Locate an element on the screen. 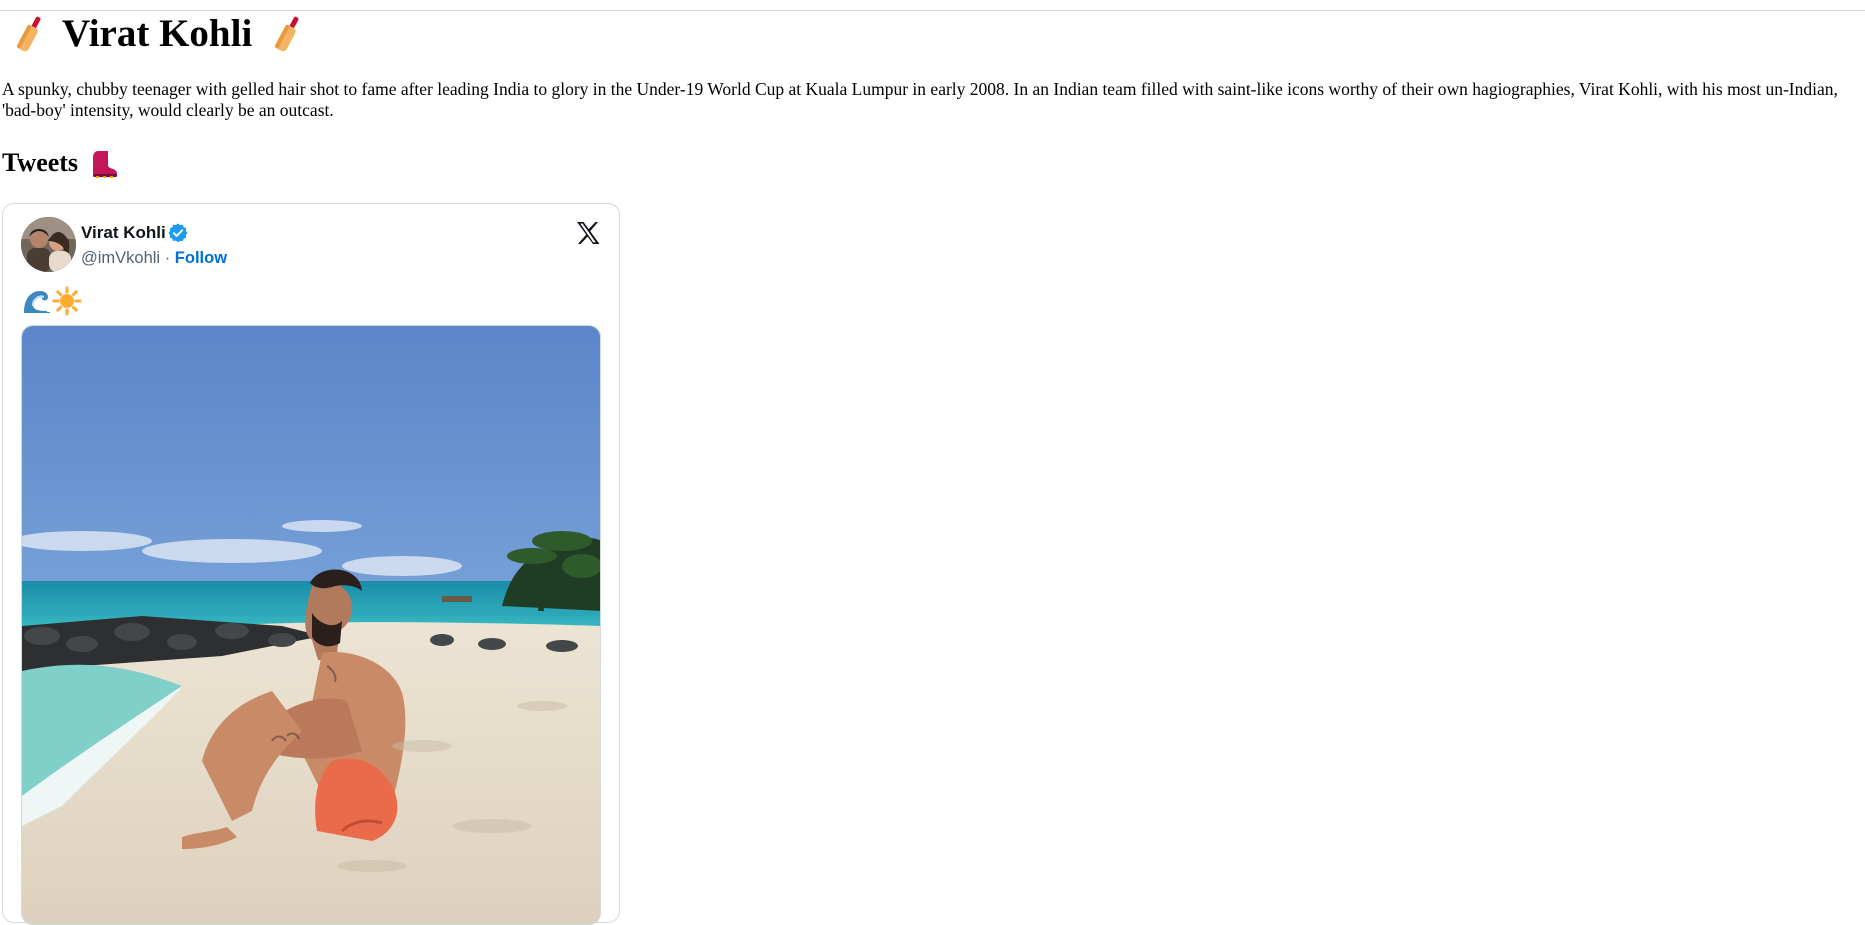  top-divider is located at coordinates (932, 10).